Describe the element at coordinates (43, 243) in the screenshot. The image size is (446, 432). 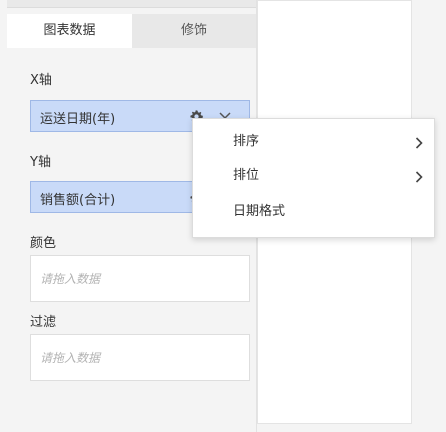
I see `color-label: 颜色` at that location.